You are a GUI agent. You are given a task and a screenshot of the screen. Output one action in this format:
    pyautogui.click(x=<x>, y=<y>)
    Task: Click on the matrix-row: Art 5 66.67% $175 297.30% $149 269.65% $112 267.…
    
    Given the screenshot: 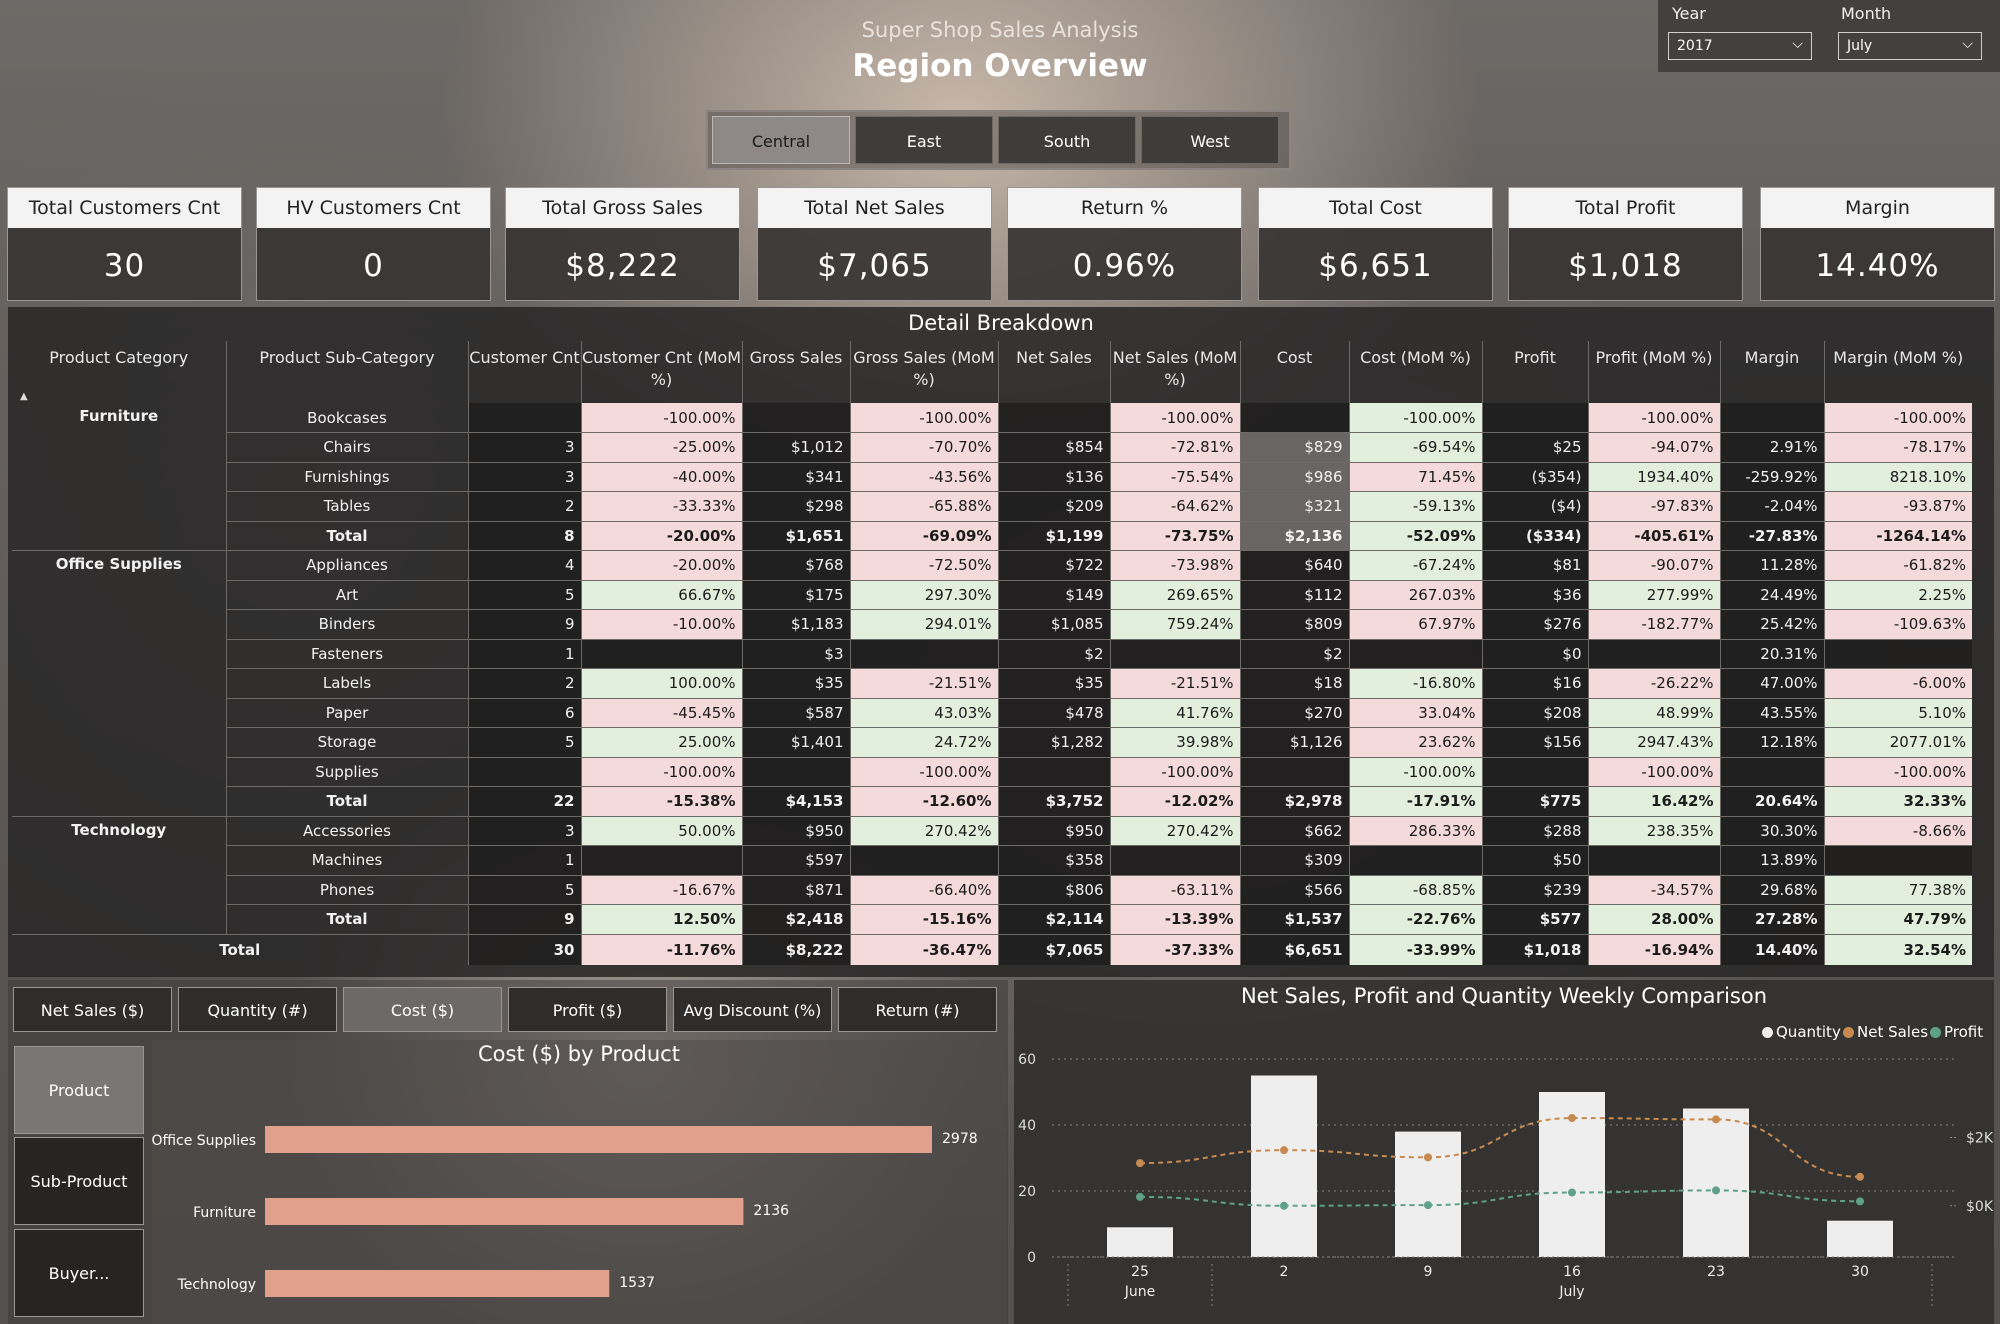 What is the action you would take?
    pyautogui.click(x=992, y=595)
    